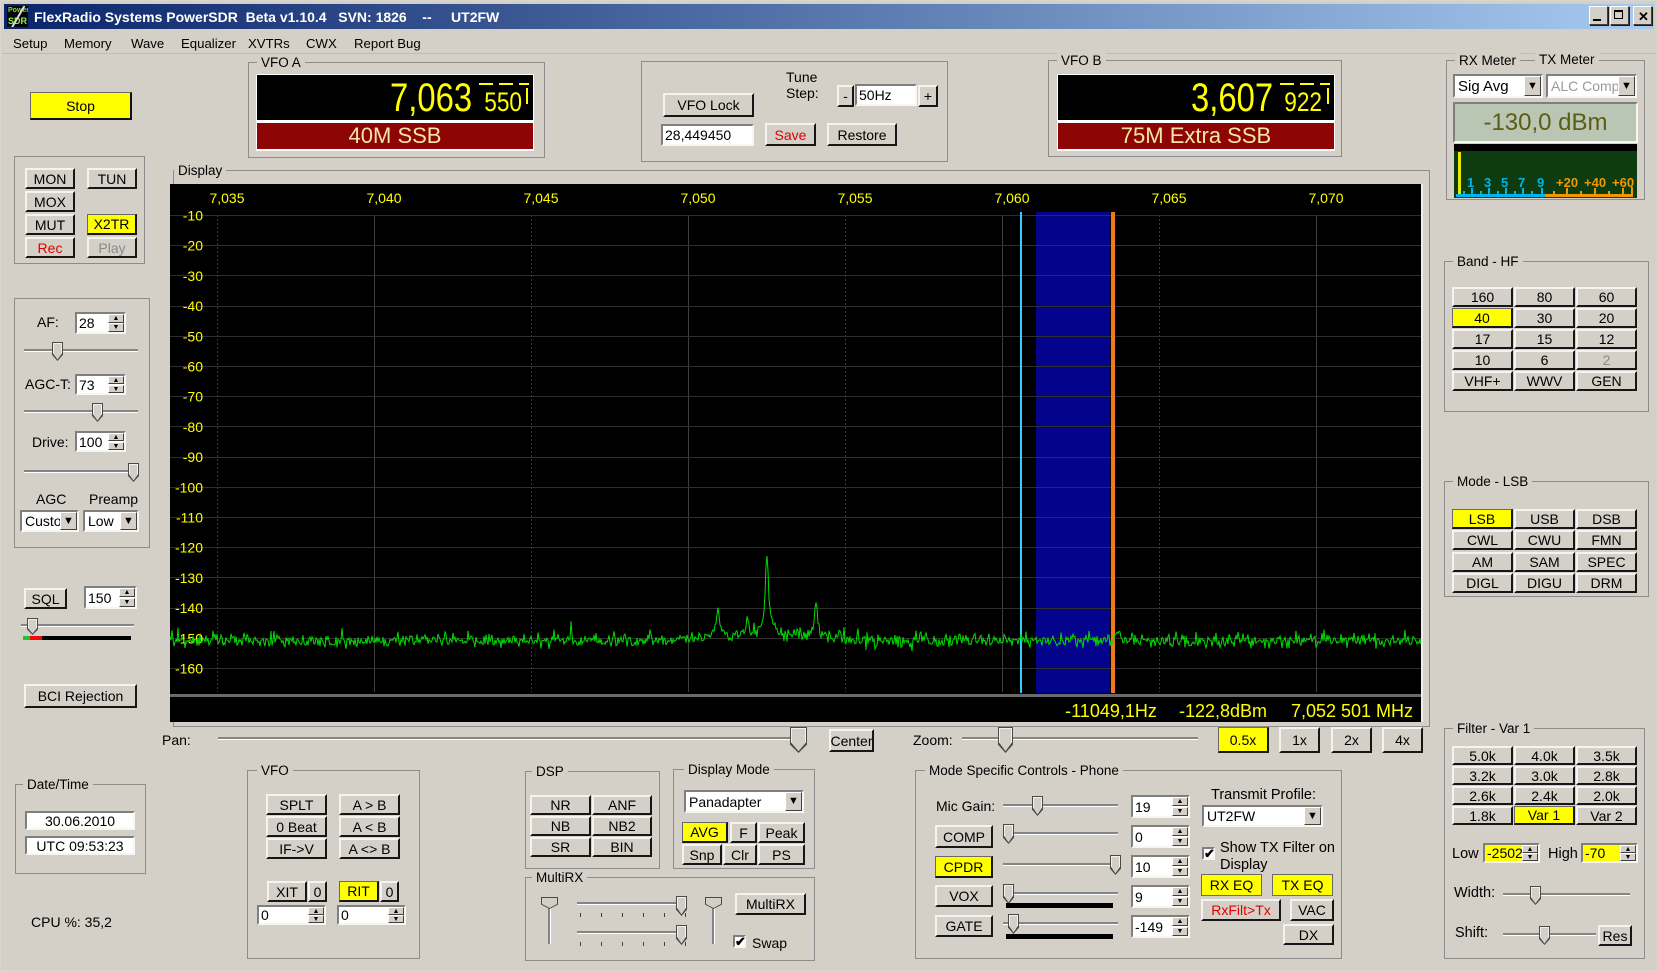  What do you see at coordinates (697, 198) in the screenshot?
I see `svg-text: 7,050` at bounding box center [697, 198].